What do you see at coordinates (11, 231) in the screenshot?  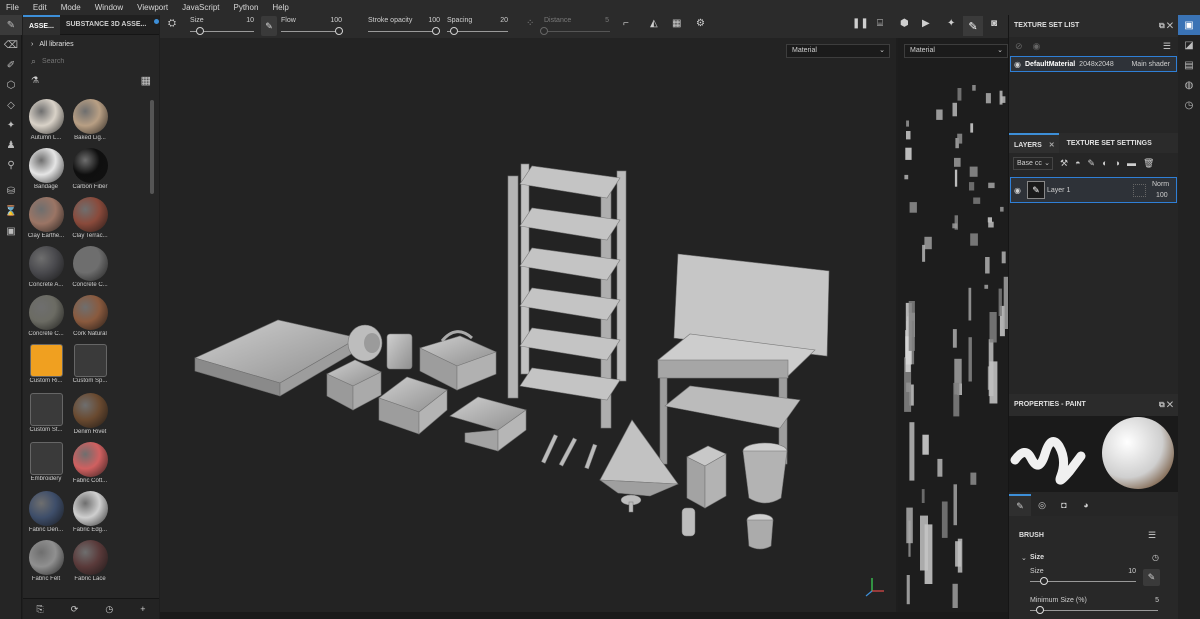 I see `export-icon: ▣` at bounding box center [11, 231].